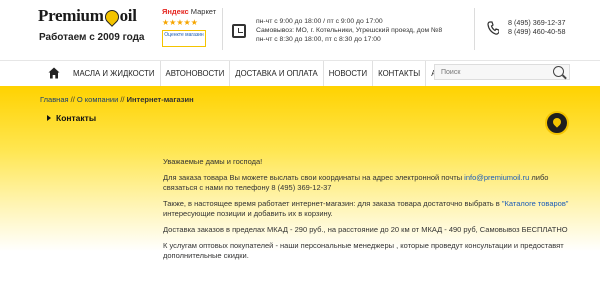 This screenshot has width=600, height=298. Describe the element at coordinates (92, 37) in the screenshot. I see `logo-tagline: Работаем с 2009 года` at that location.